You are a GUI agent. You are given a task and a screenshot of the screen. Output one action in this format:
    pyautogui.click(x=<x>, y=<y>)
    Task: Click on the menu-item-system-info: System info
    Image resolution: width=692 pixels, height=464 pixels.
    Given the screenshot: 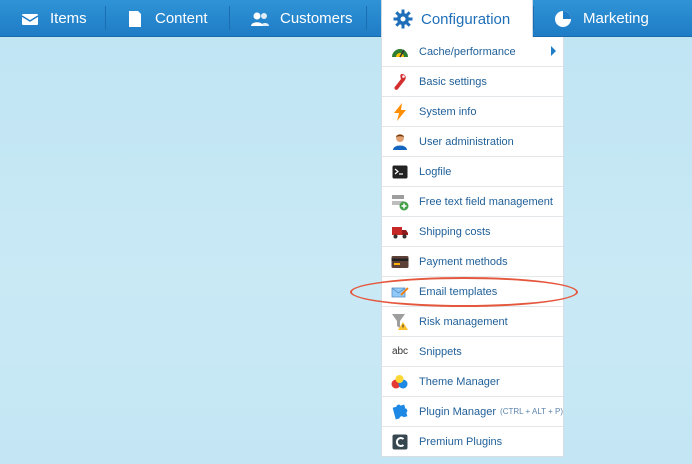 What is the action you would take?
    pyautogui.click(x=472, y=112)
    